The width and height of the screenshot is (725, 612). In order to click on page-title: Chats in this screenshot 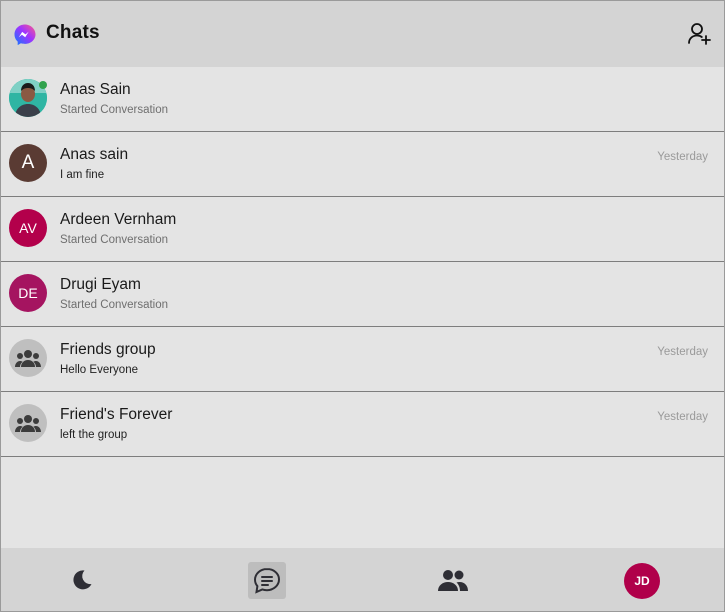, I will do `click(73, 32)`.